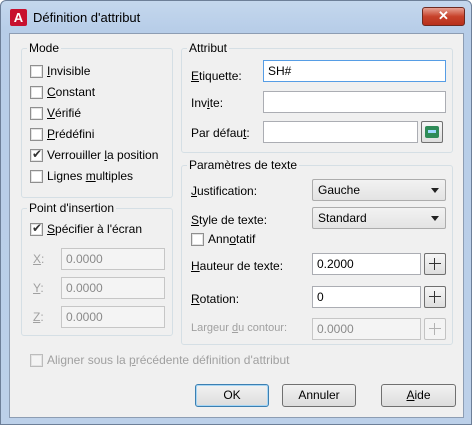 The height and width of the screenshot is (425, 472). What do you see at coordinates (220, 133) in the screenshot?
I see `default-label: Par défaut:` at bounding box center [220, 133].